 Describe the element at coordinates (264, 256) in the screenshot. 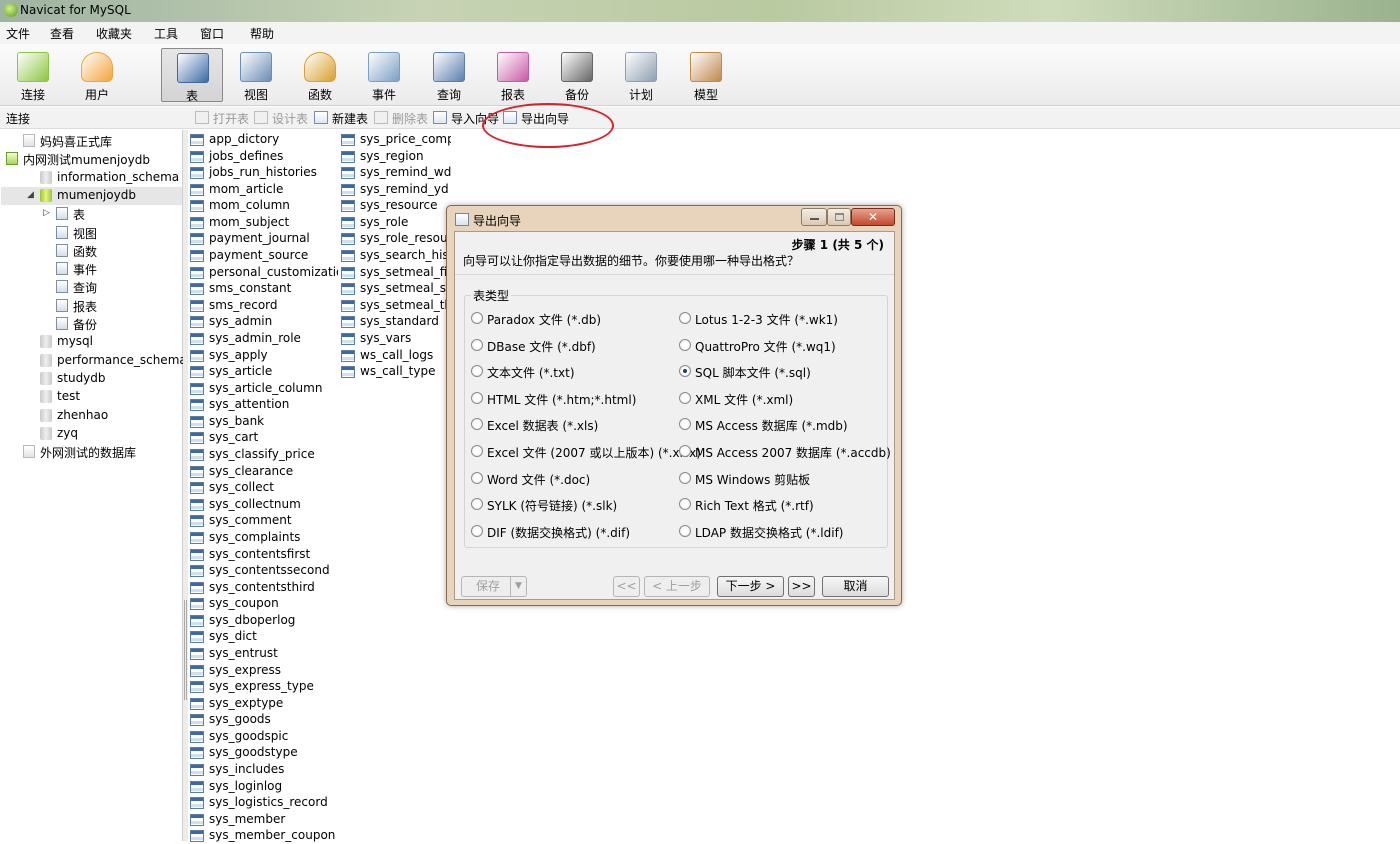

I see `table-list-item: payment_source` at that location.